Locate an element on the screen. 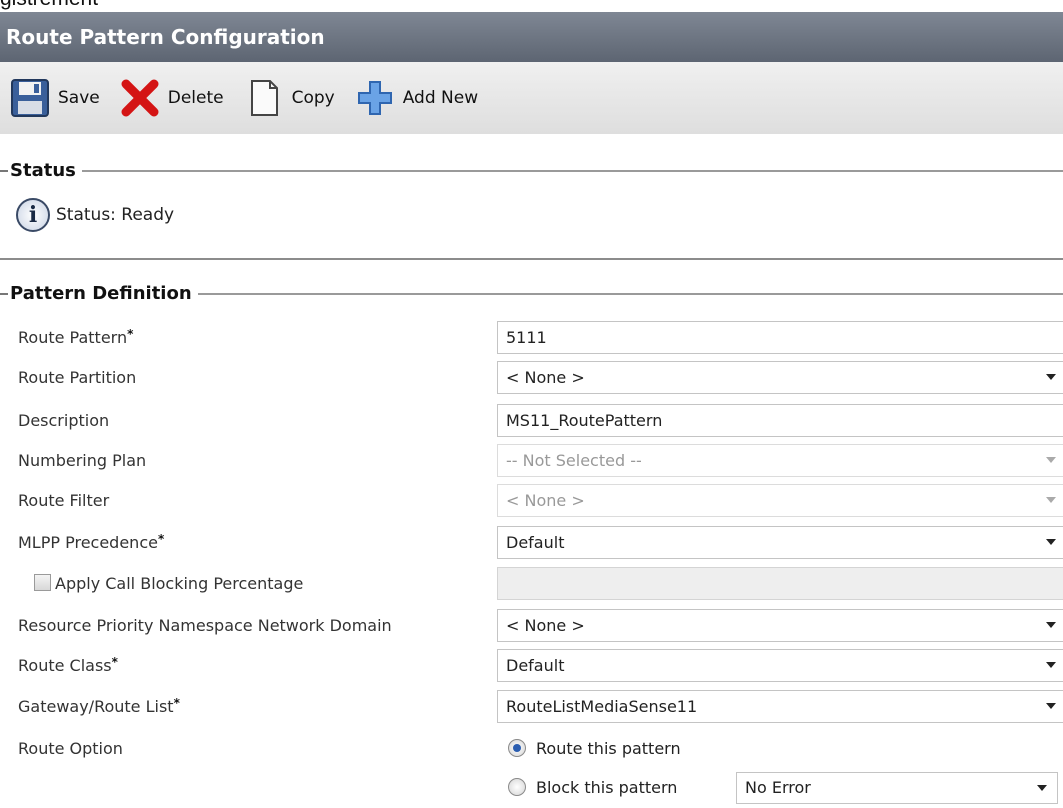 This screenshot has height=808, width=1063. add-new-button: Add New is located at coordinates (415, 98).